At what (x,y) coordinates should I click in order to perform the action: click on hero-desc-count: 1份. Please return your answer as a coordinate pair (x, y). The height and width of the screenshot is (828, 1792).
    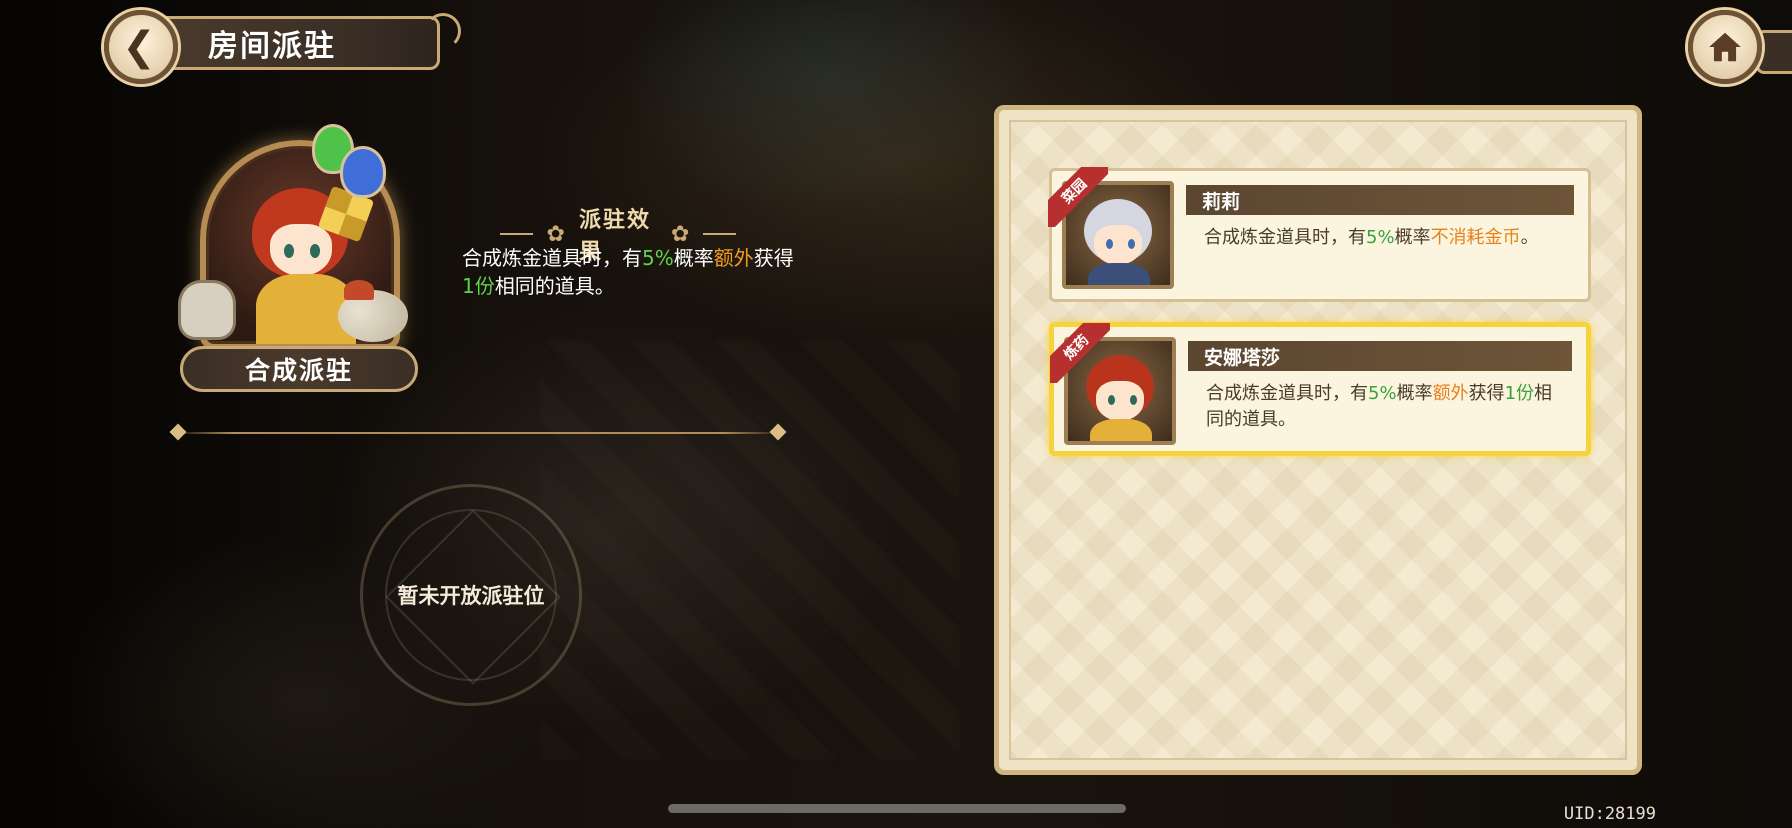
    Looking at the image, I should click on (1519, 393).